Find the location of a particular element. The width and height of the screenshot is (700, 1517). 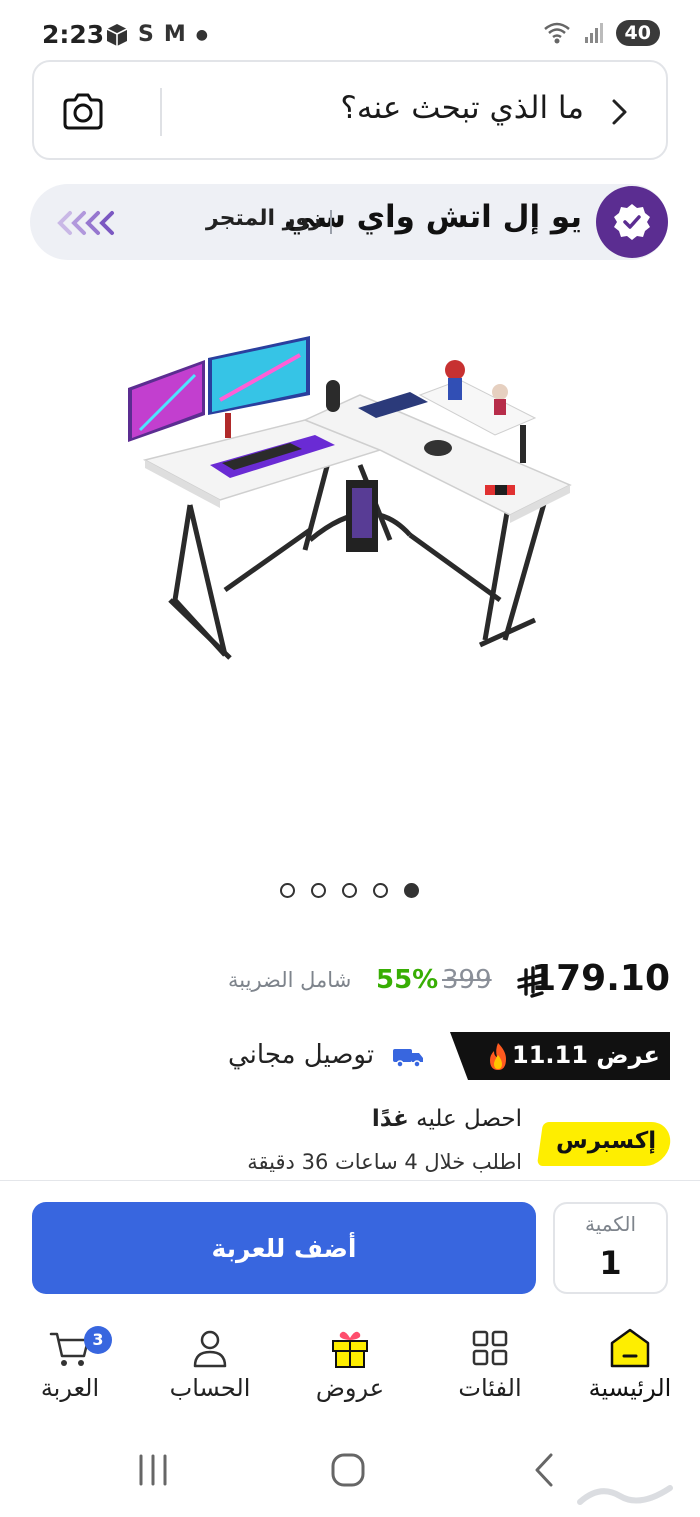

tax-note: شامل الضريبة is located at coordinates (290, 980).